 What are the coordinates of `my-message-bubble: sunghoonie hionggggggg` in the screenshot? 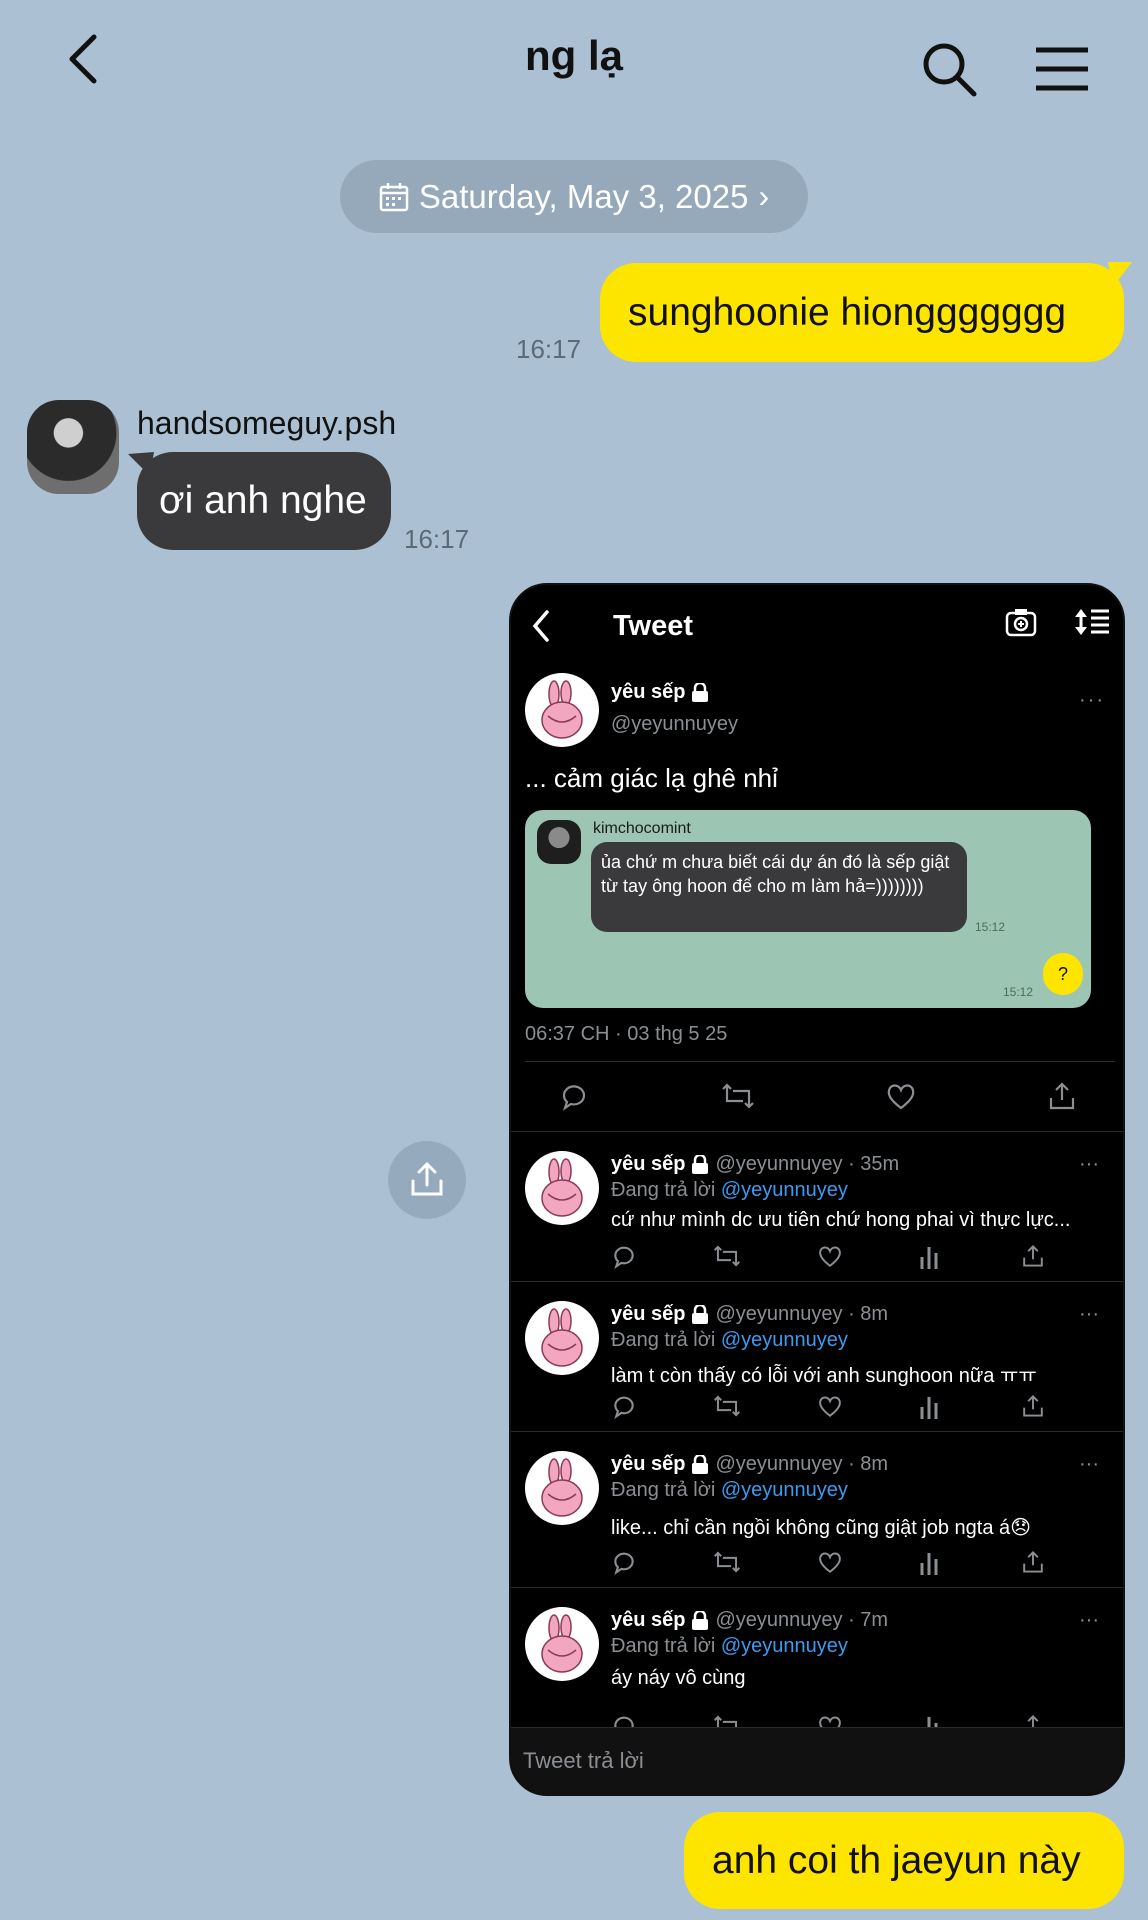 It's located at (862, 312).